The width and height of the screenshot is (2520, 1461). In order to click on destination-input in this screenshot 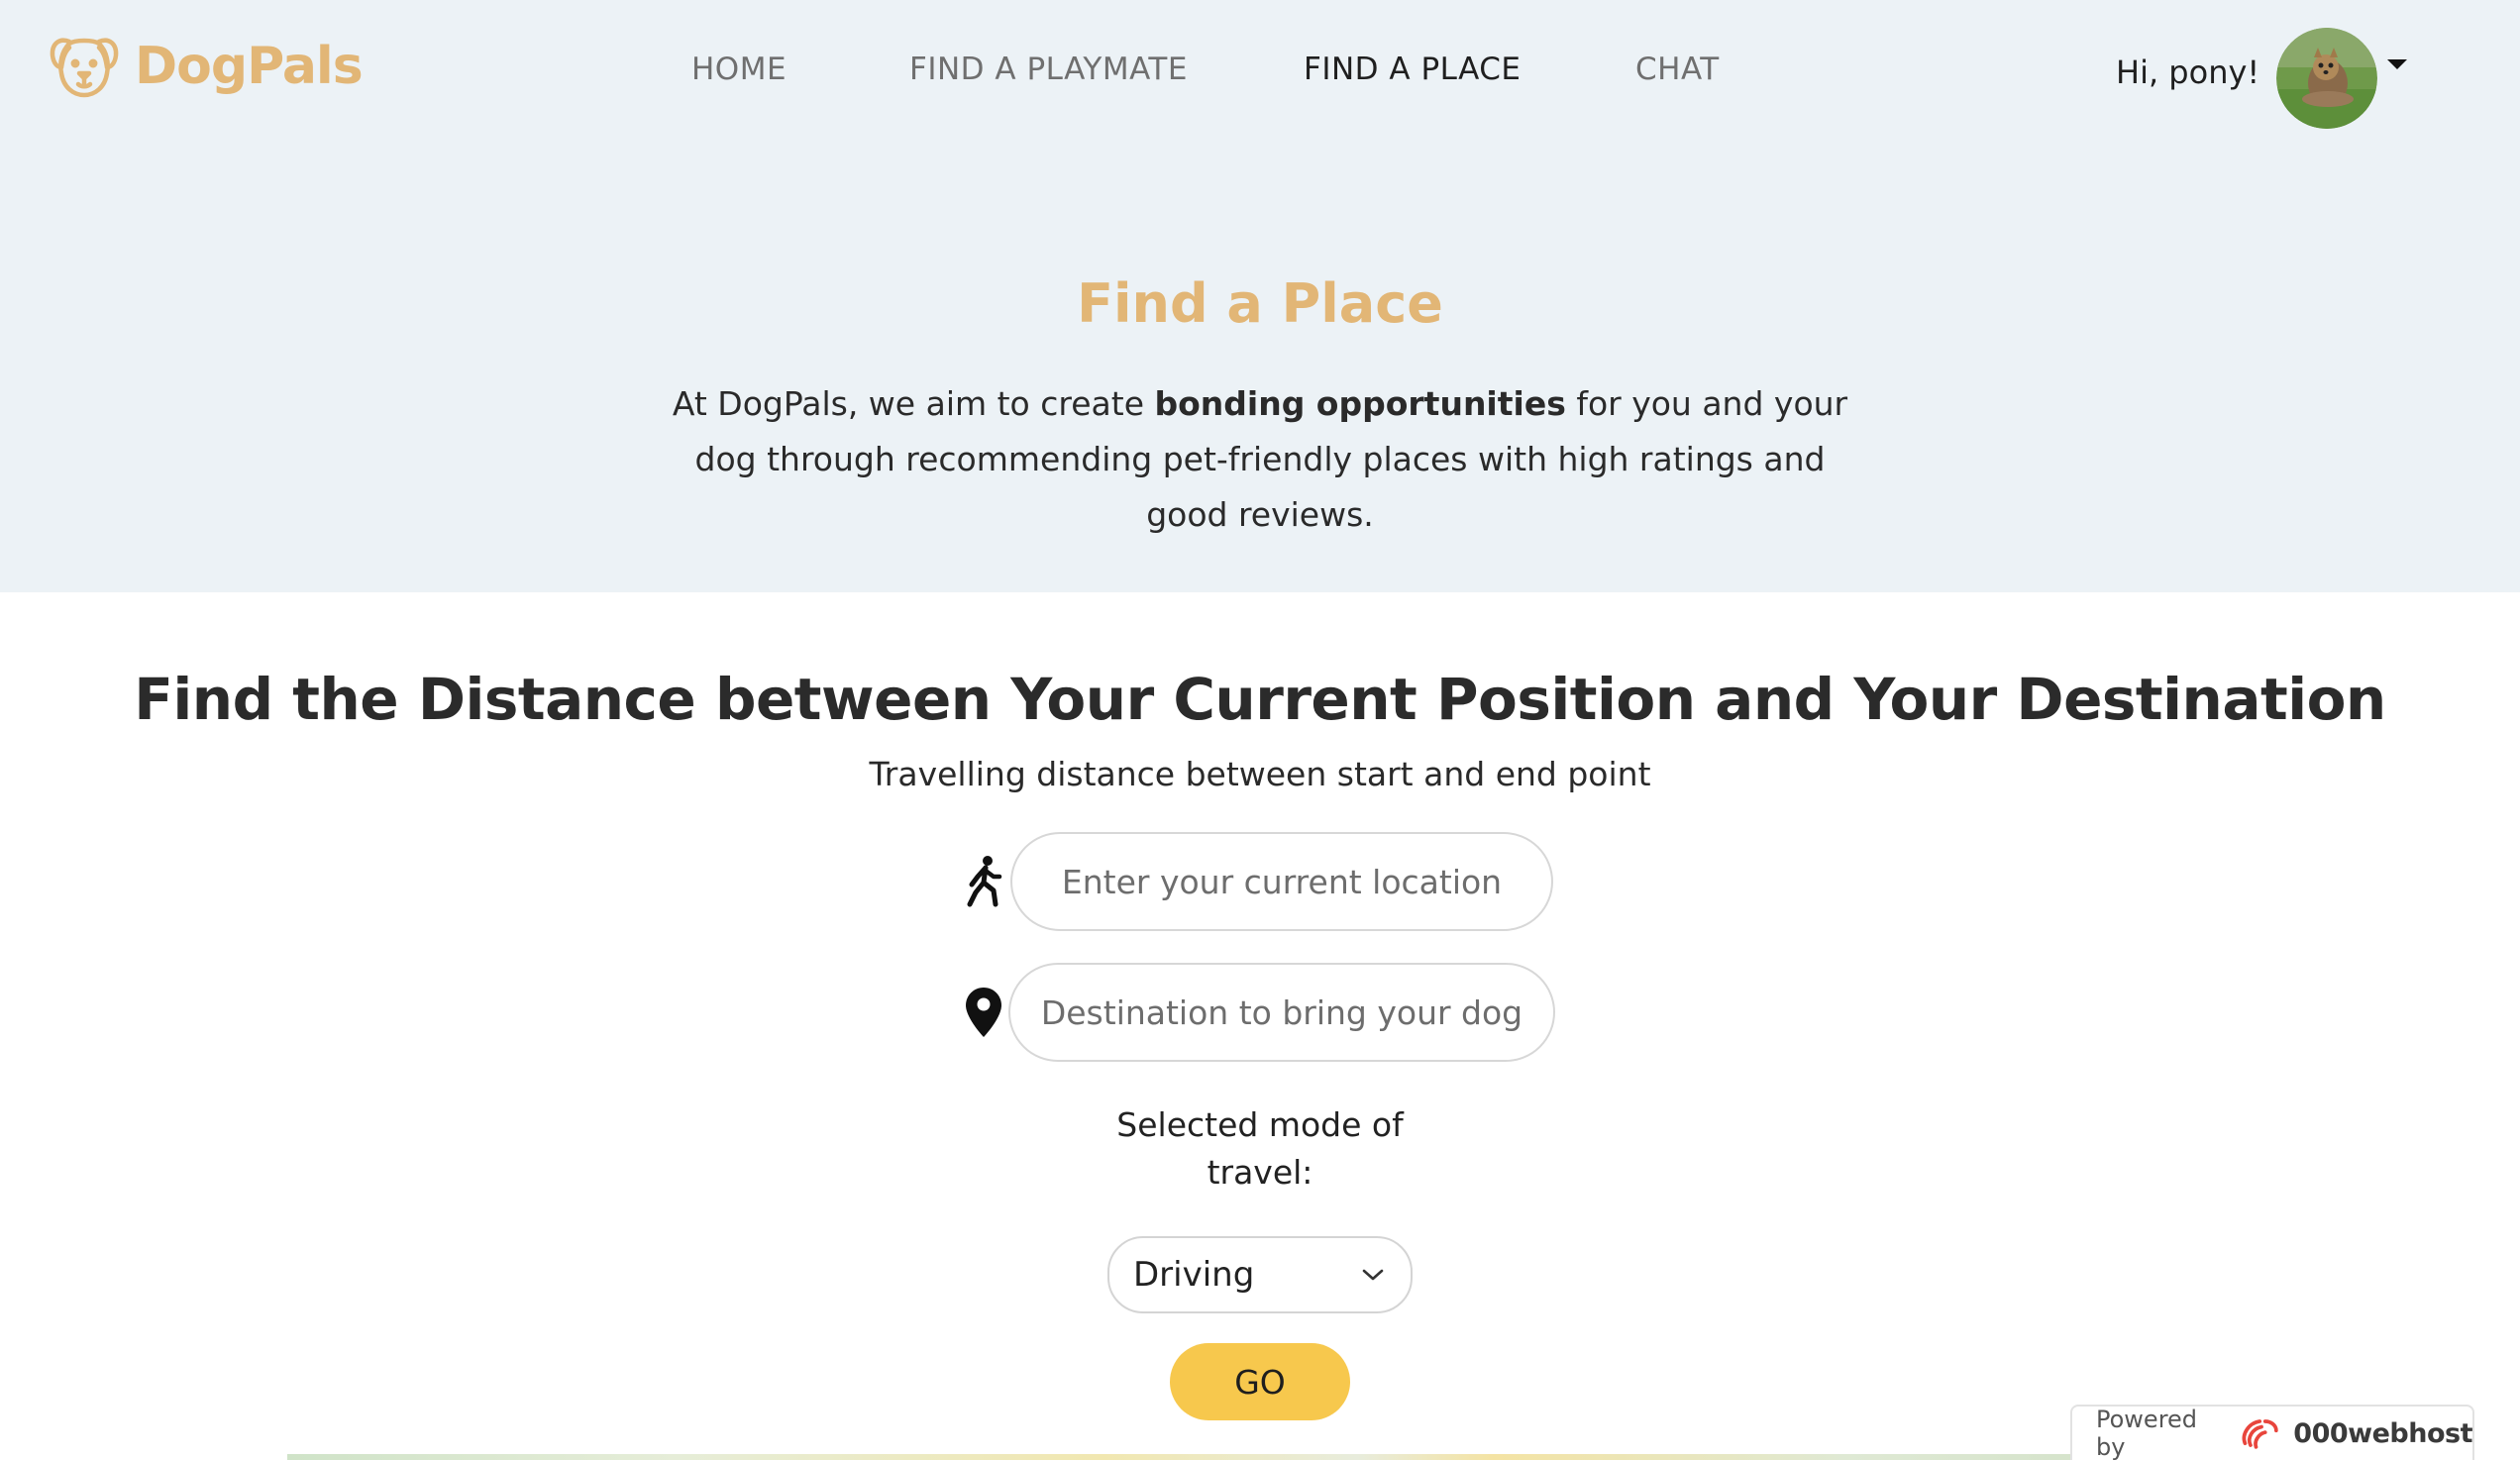, I will do `click(1281, 1013)`.